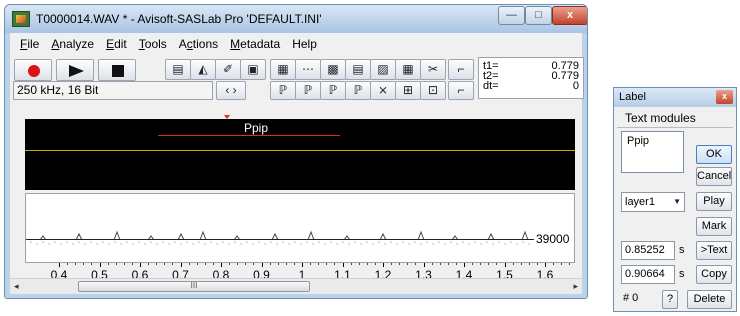  What do you see at coordinates (511, 15) in the screenshot?
I see `minimize-button: —` at bounding box center [511, 15].